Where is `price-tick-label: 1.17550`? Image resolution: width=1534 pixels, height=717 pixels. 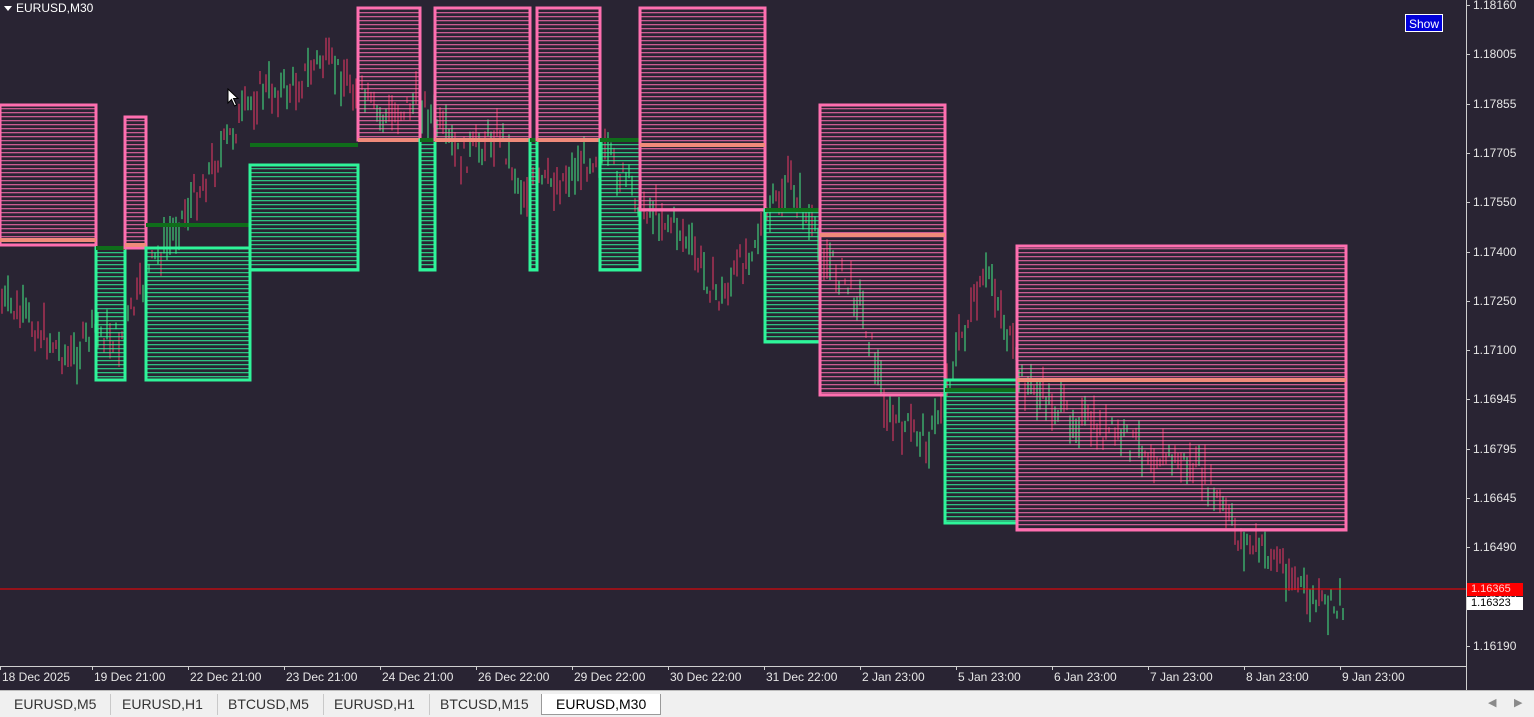 price-tick-label: 1.17550 is located at coordinates (1491, 202).